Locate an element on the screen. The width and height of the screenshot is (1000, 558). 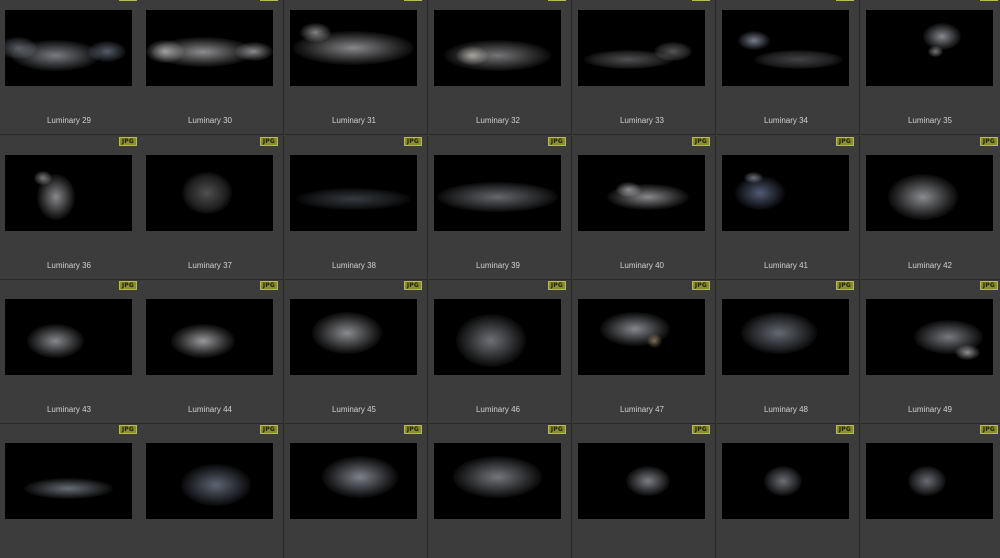
thumbnail-cell: JPG Luminary 49 is located at coordinates (930, 352).